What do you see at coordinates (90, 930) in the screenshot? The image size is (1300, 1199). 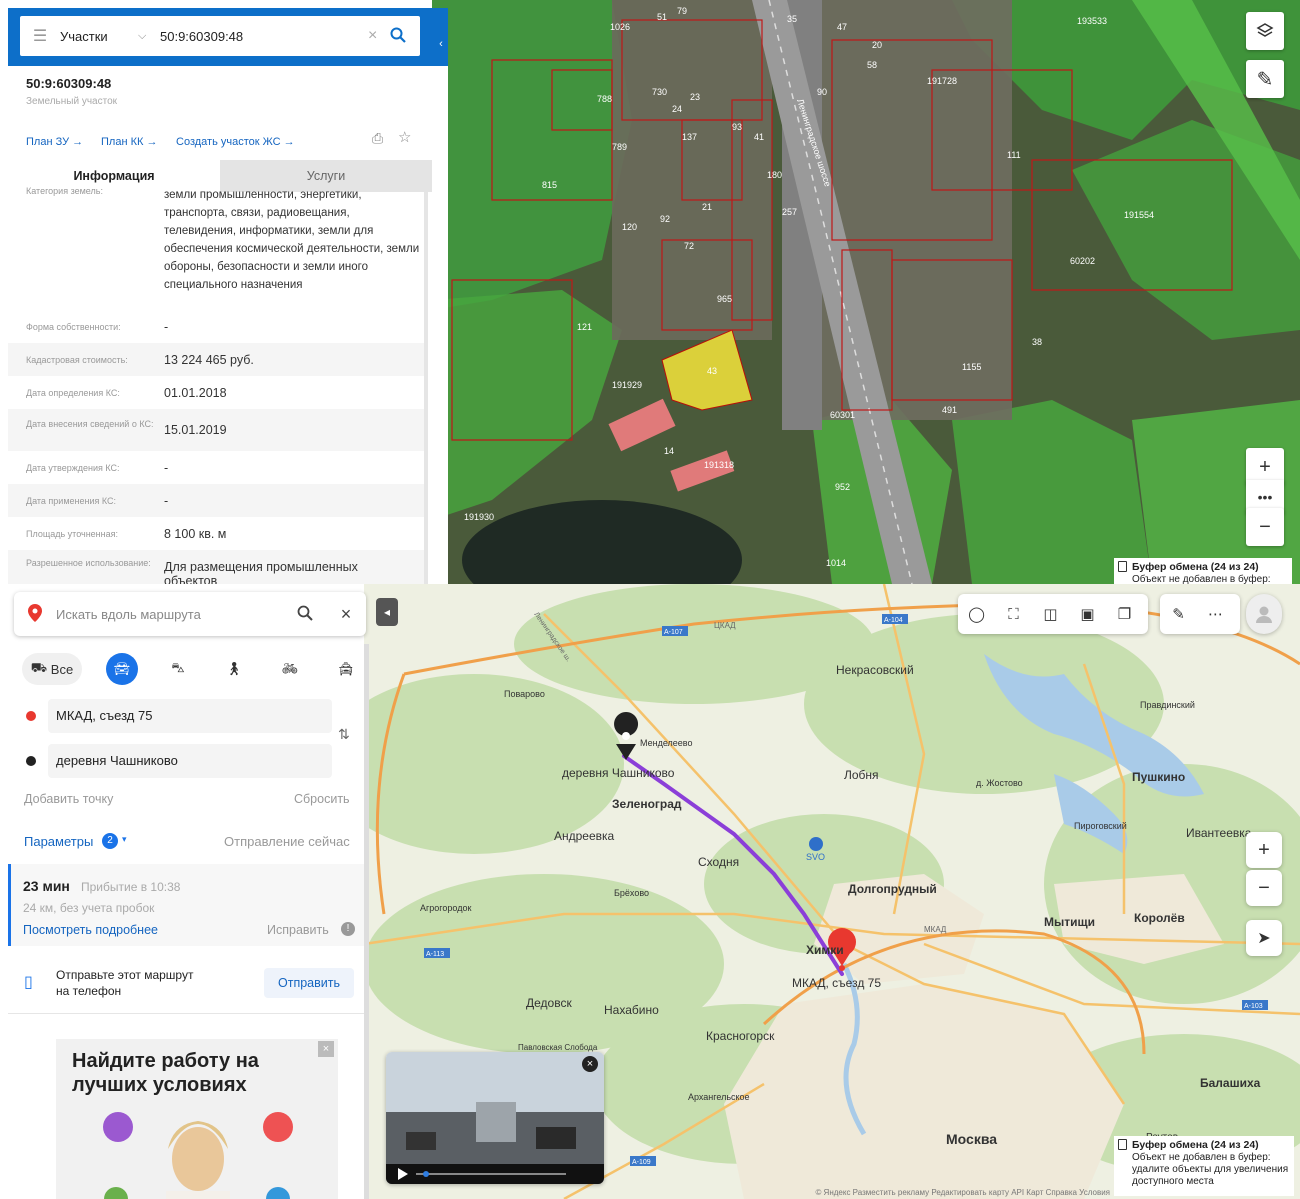 I see `details-link: Посмотреть подробнее` at bounding box center [90, 930].